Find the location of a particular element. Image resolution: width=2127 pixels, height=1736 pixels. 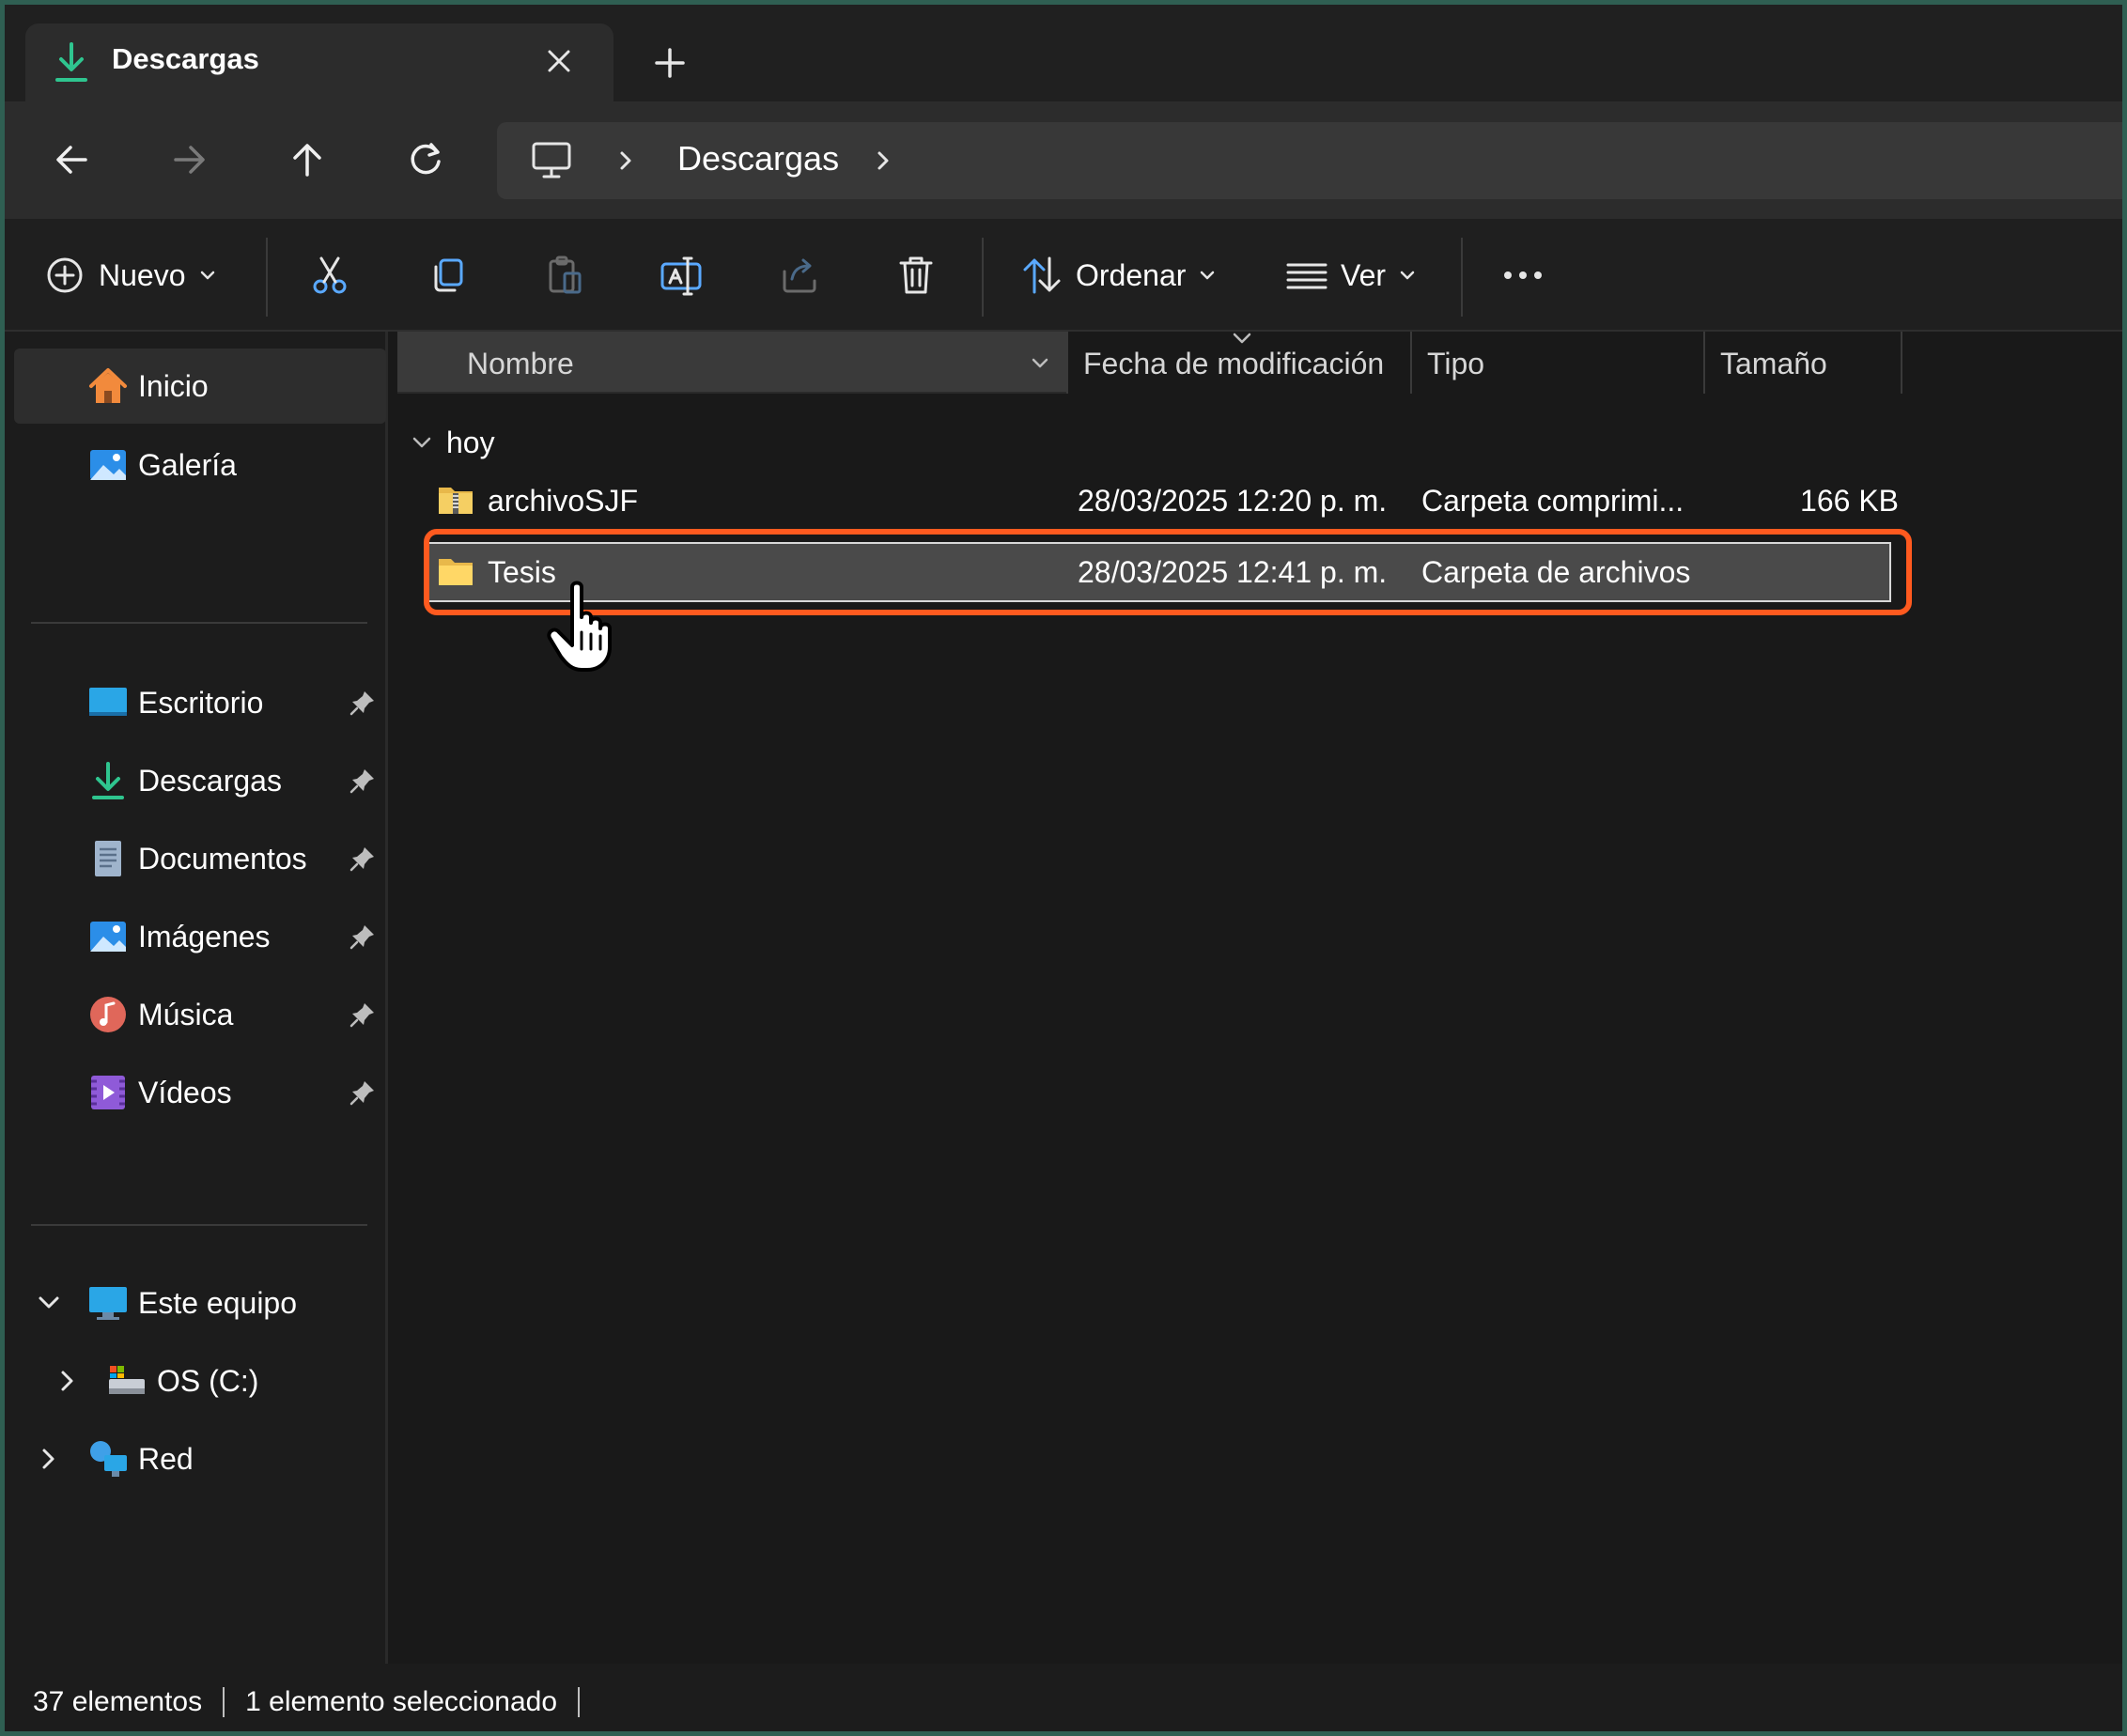

column-date: Fecha de modificación is located at coordinates (1233, 364).